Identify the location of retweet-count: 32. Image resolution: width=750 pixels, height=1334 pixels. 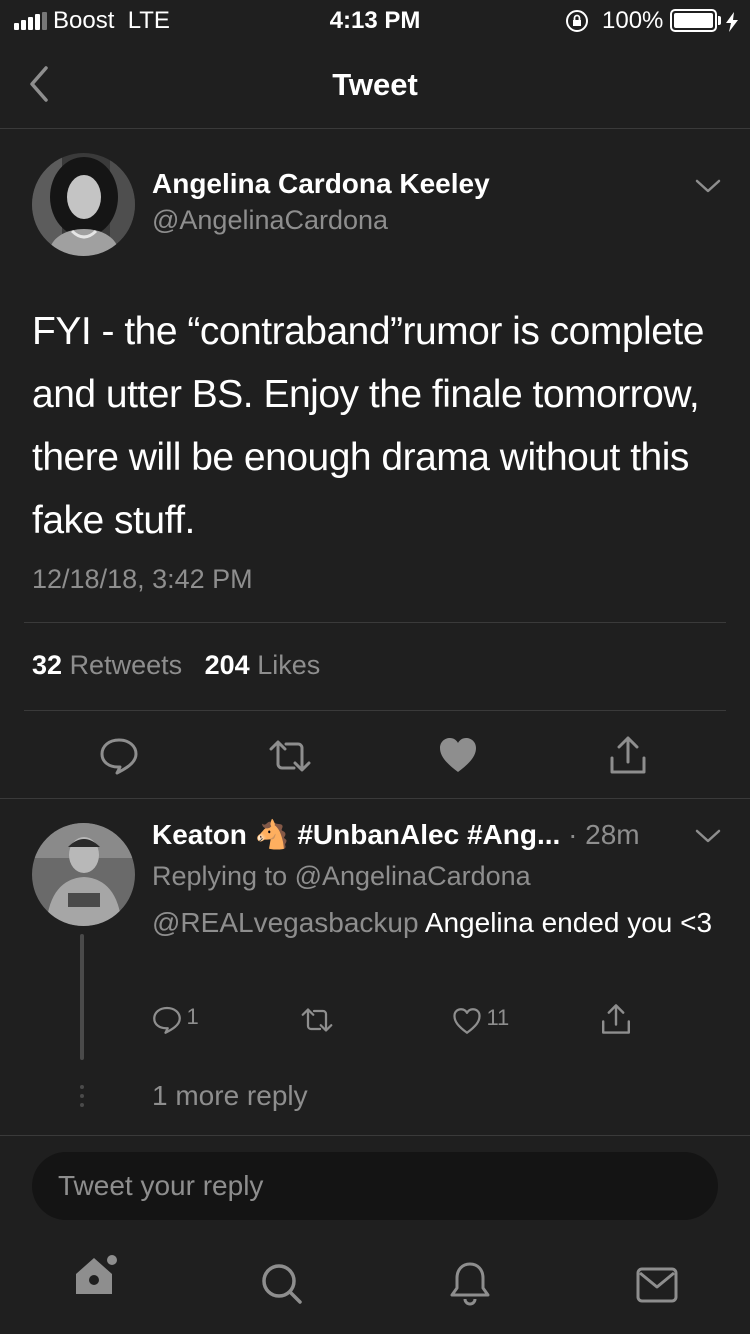
(47, 665).